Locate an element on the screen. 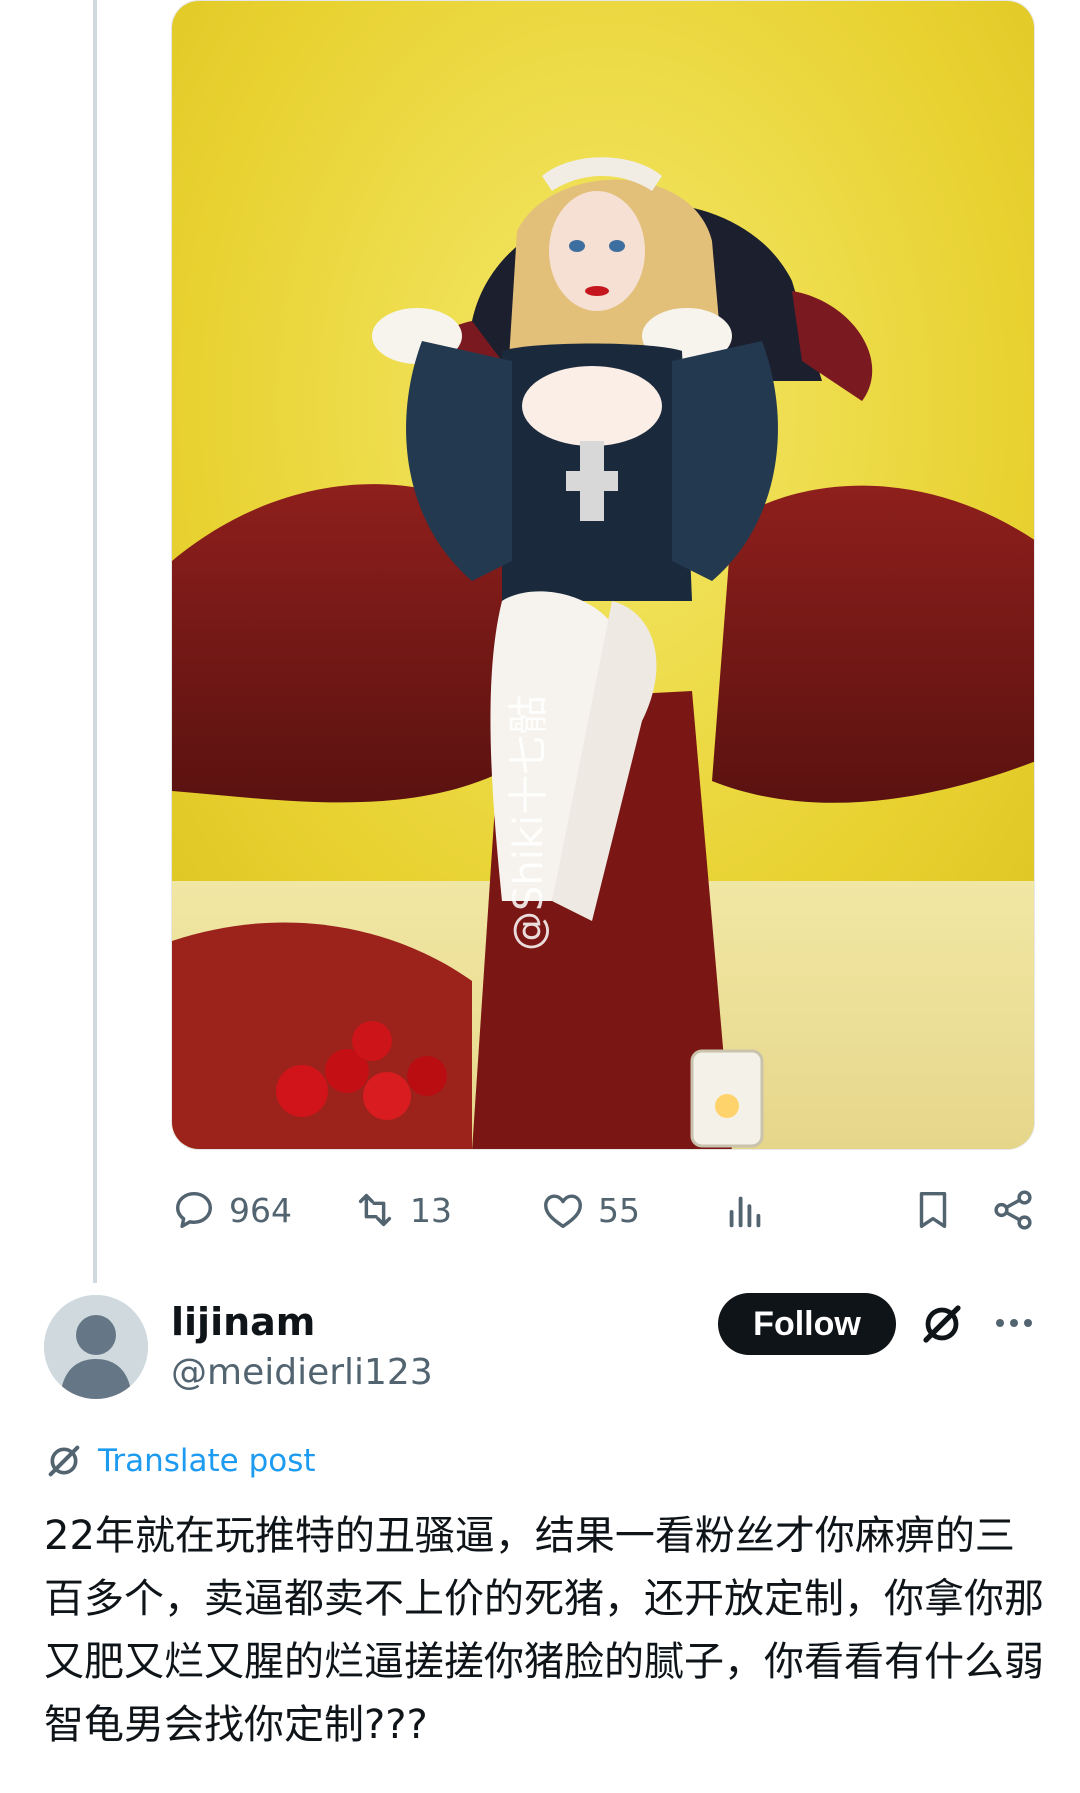  reply-author-row: lijinam @meidierli123 Follow is located at coordinates (540, 1350).